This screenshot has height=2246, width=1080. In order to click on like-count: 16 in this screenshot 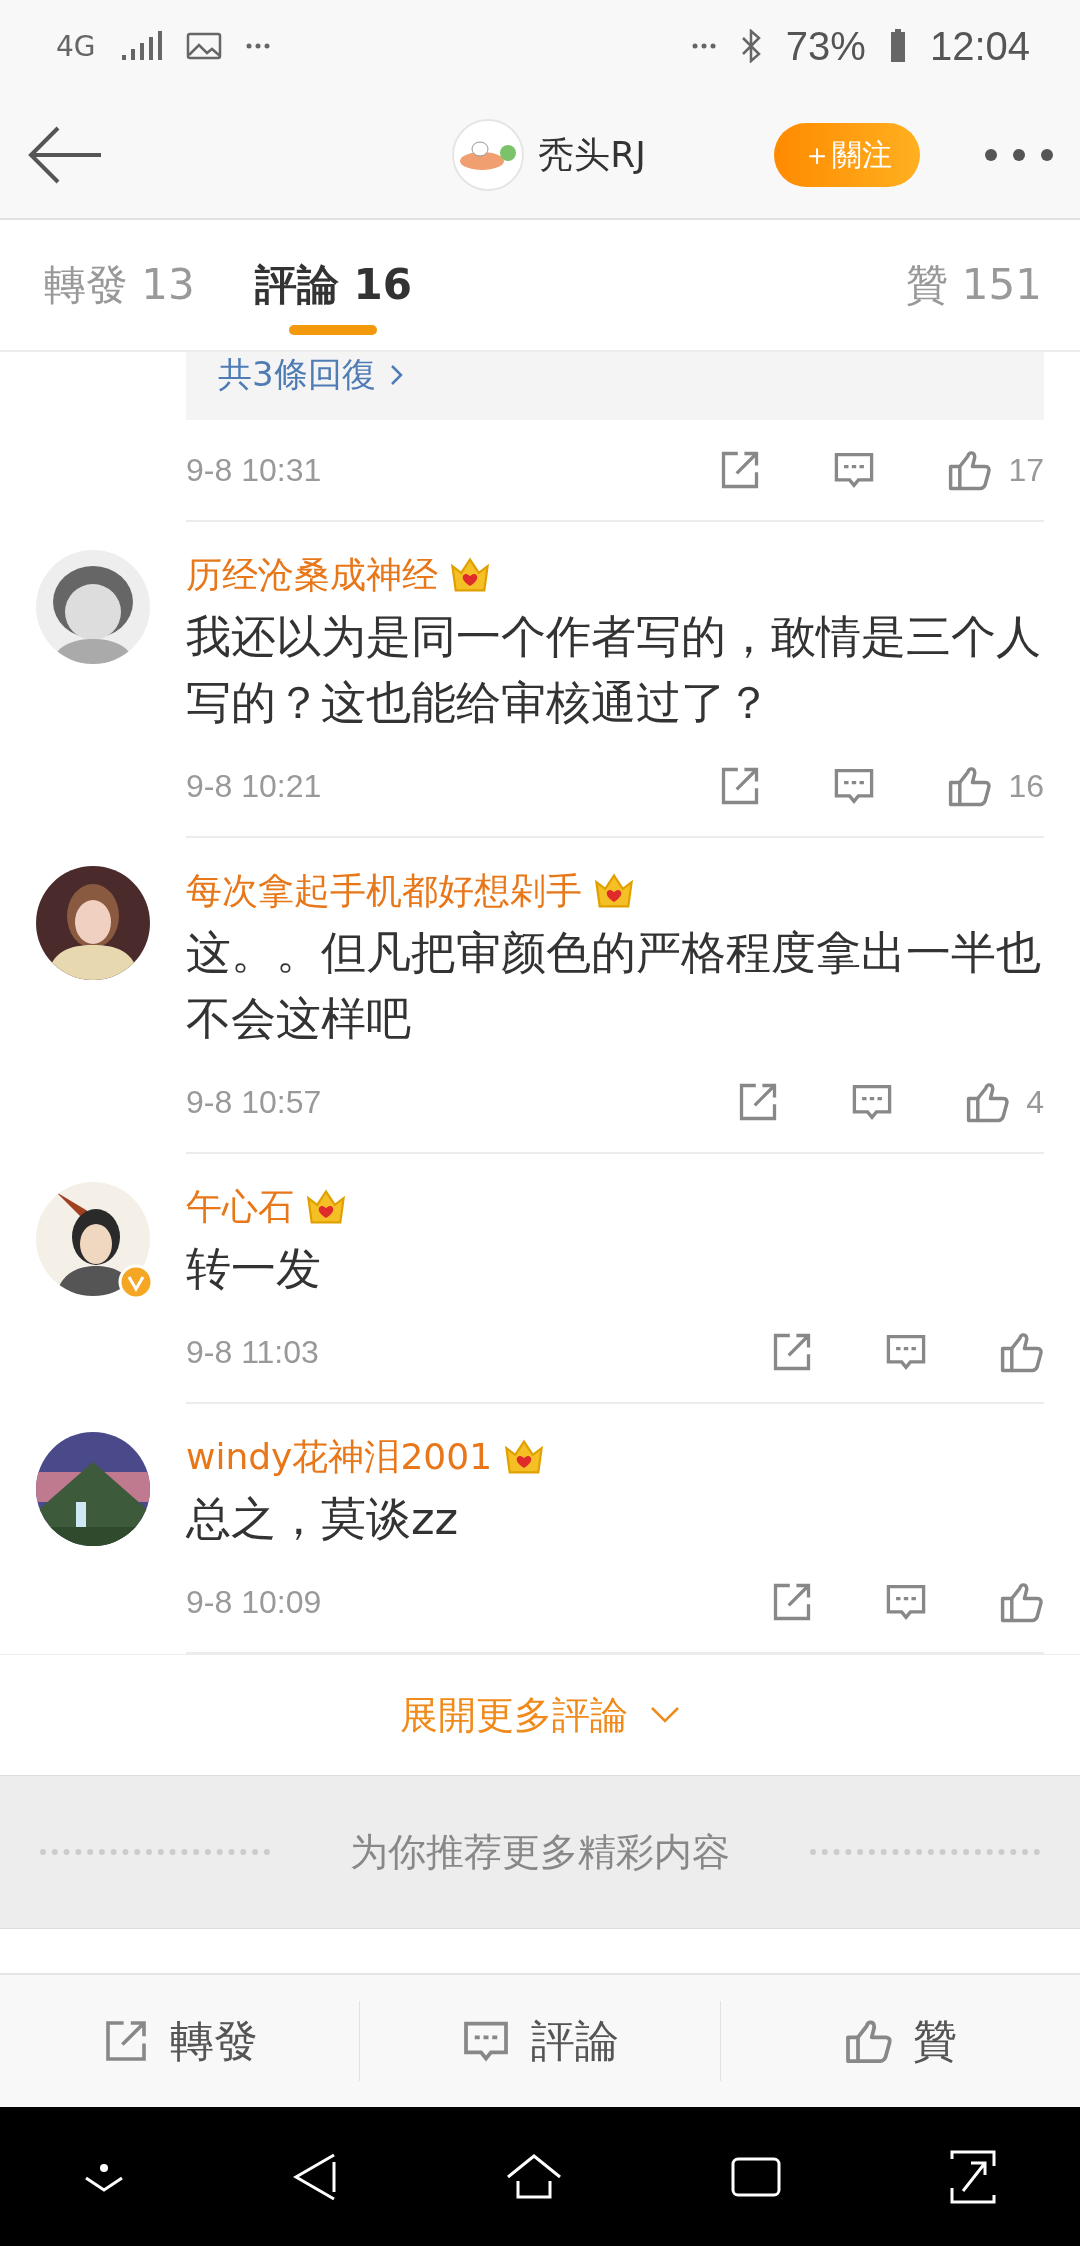, I will do `click(1026, 786)`.